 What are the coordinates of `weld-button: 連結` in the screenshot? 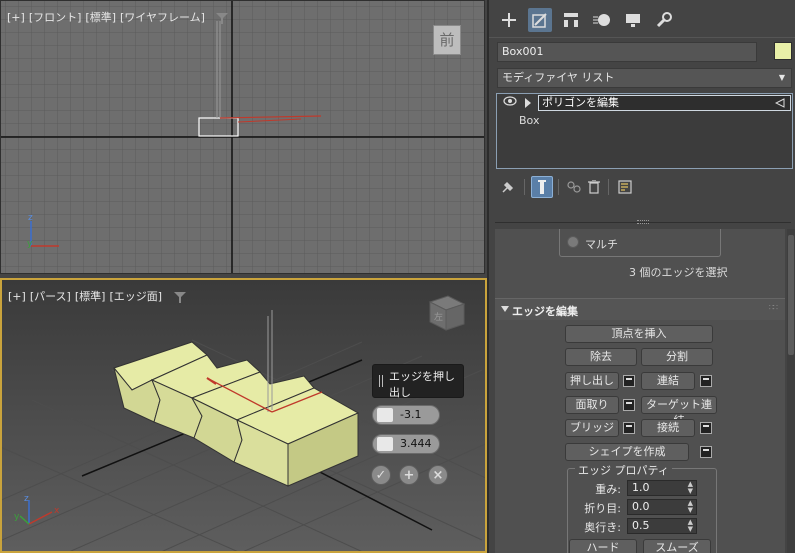 It's located at (668, 381).